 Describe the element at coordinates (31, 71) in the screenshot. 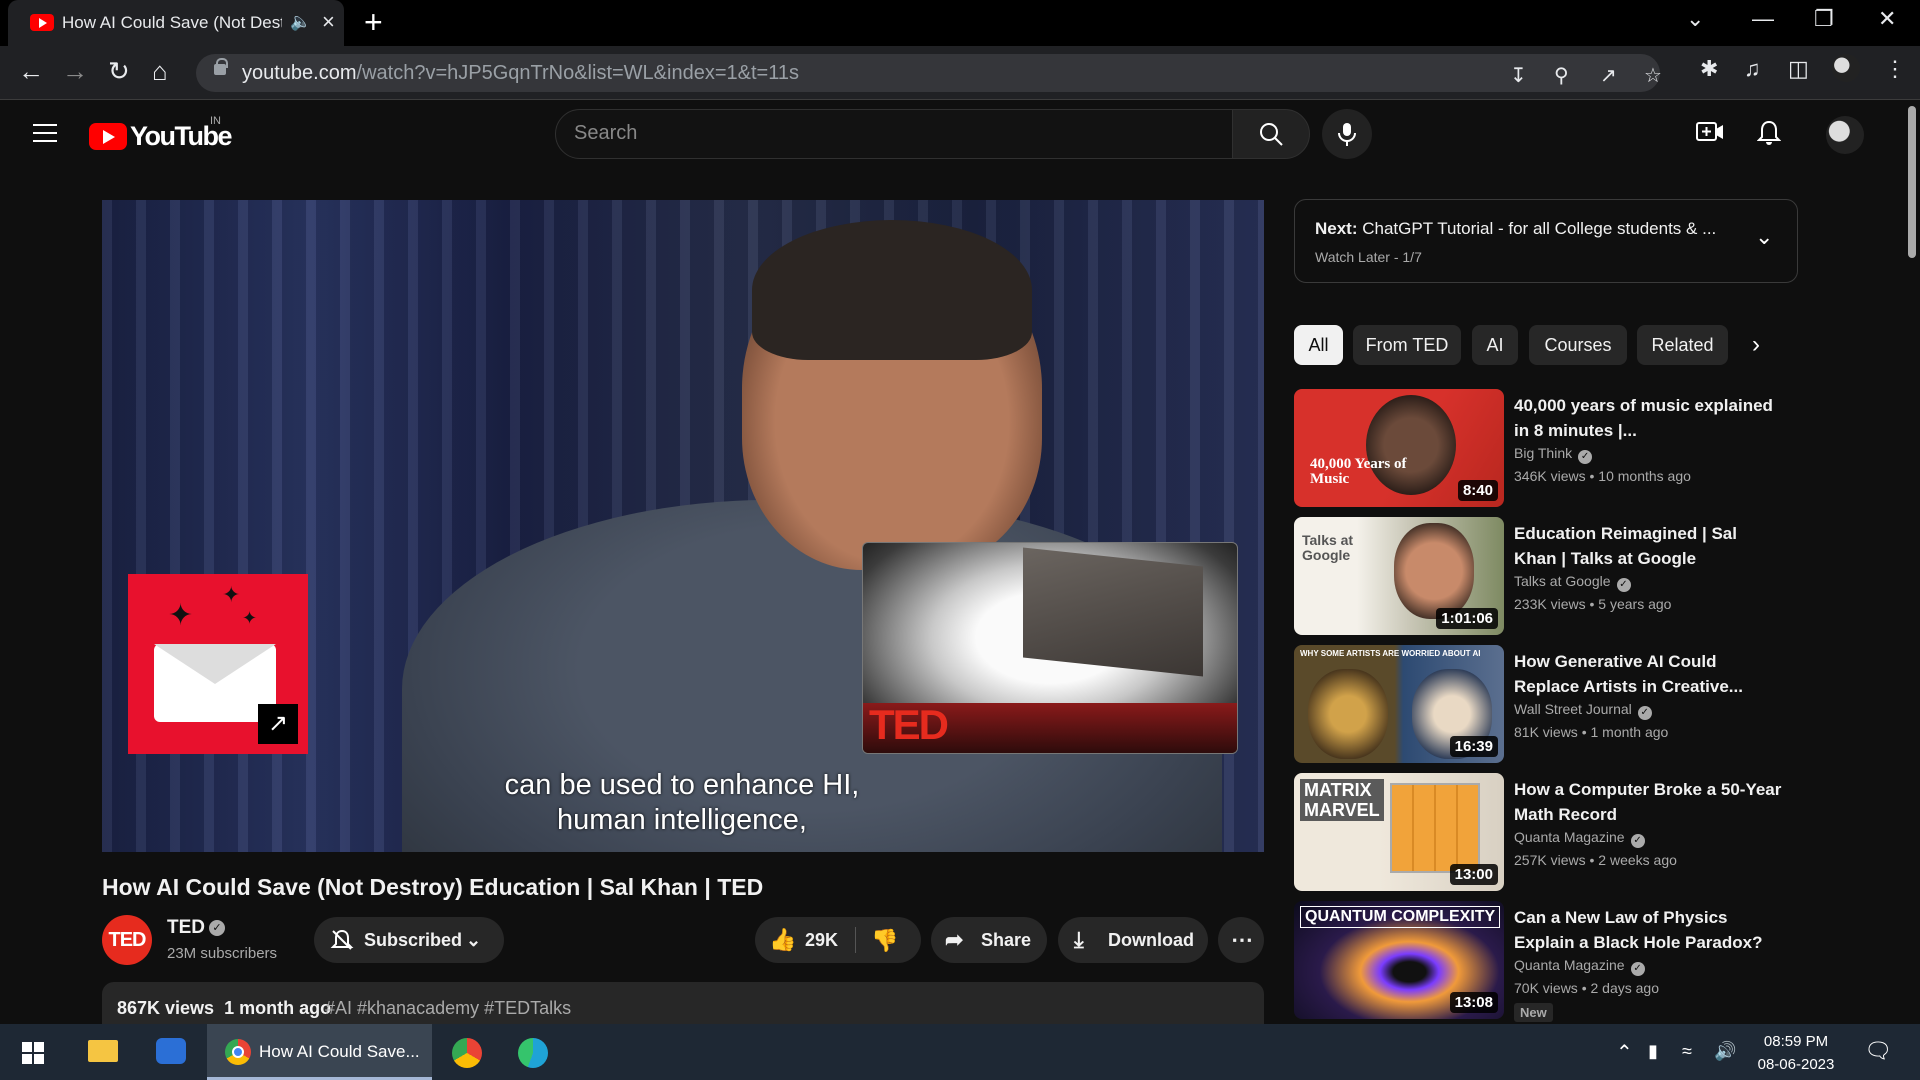

I see `back-arrow-icon: ←` at that location.